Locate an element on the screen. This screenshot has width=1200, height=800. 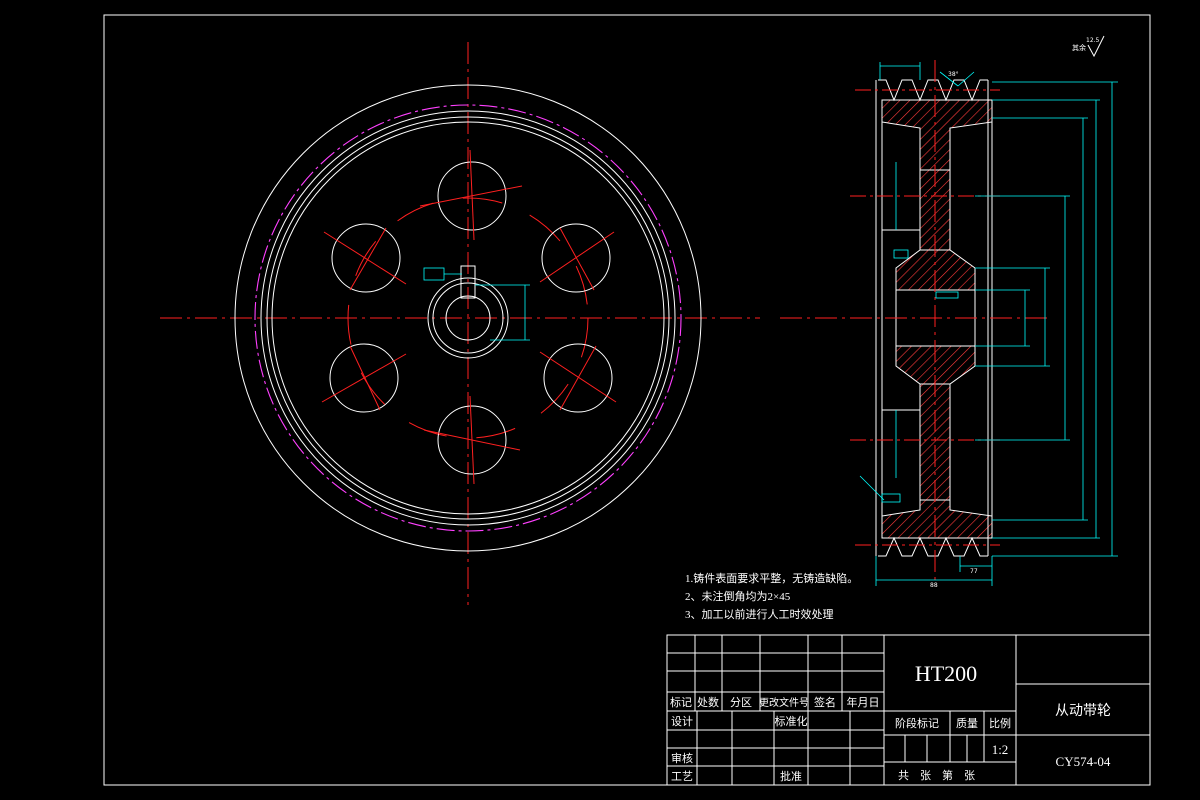
roughness-value: 12.5 is located at coordinates (1093, 40).